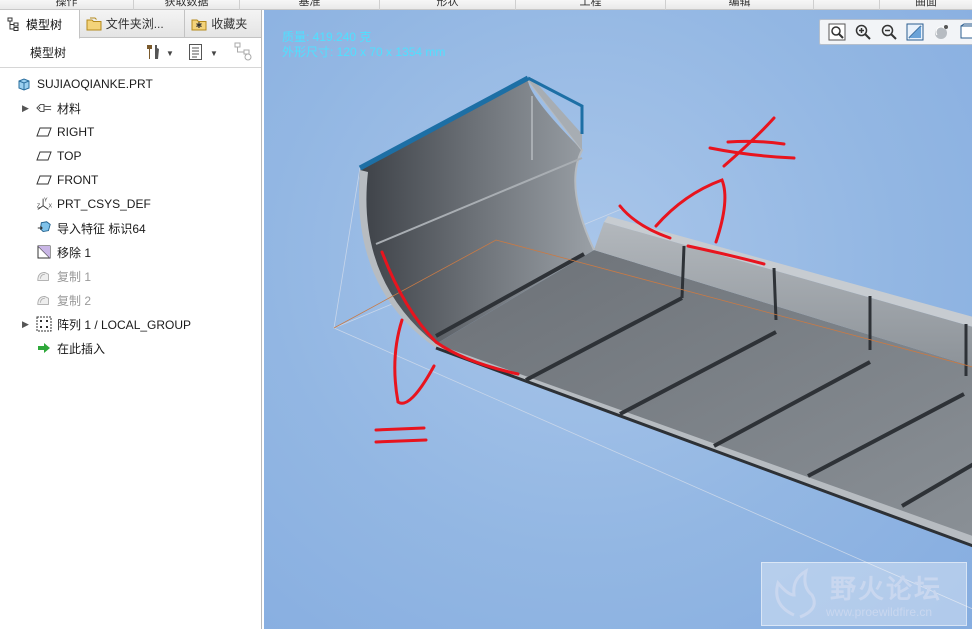  What do you see at coordinates (130, 204) in the screenshot?
I see `tree-item-csys: YXZ PRT_CSYS_DEF` at bounding box center [130, 204].